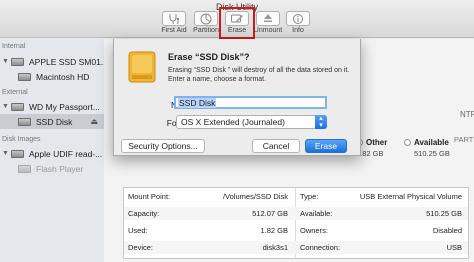  Describe the element at coordinates (410, 196) in the screenshot. I see `info-value: USB External Physical Volume` at that location.